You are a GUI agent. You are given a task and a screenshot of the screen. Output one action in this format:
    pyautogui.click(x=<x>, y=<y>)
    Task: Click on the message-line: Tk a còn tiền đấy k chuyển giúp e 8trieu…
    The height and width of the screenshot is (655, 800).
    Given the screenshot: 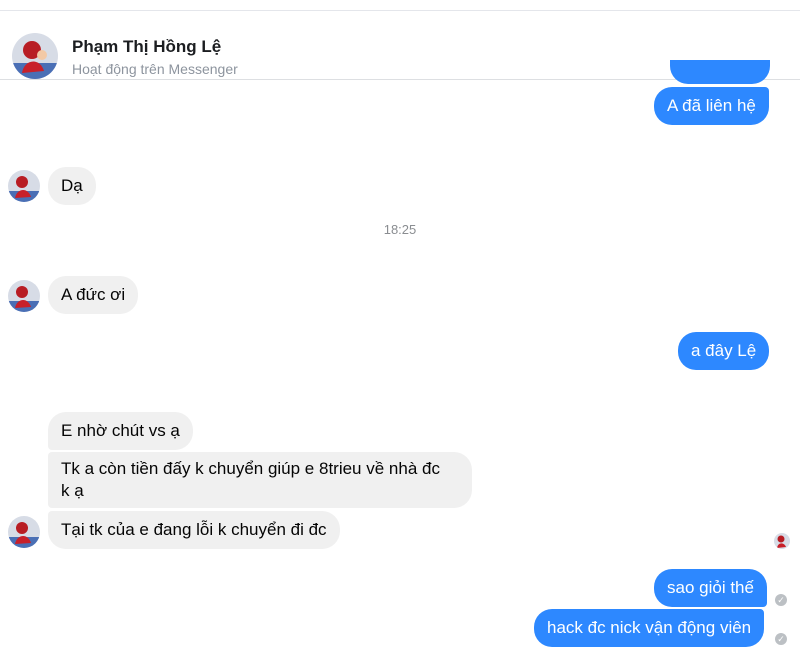 What is the action you would take?
    pyautogui.click(x=250, y=468)
    